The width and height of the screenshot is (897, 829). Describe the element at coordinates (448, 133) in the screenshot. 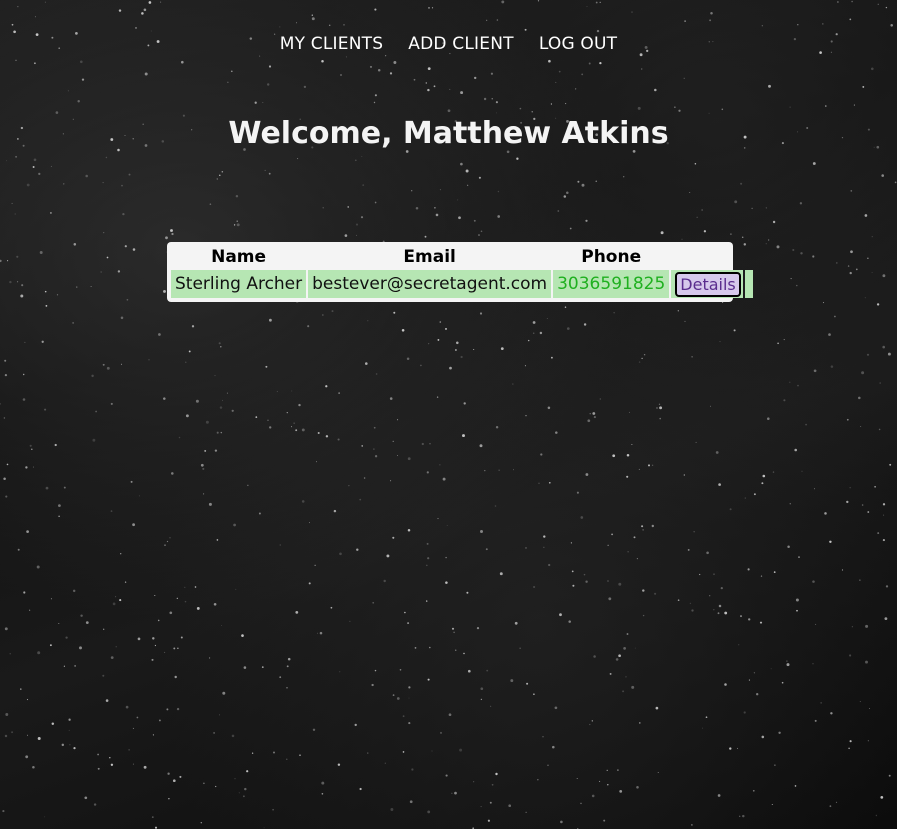

I see `welcome-heading: Welcome, Matthew Atkins` at that location.